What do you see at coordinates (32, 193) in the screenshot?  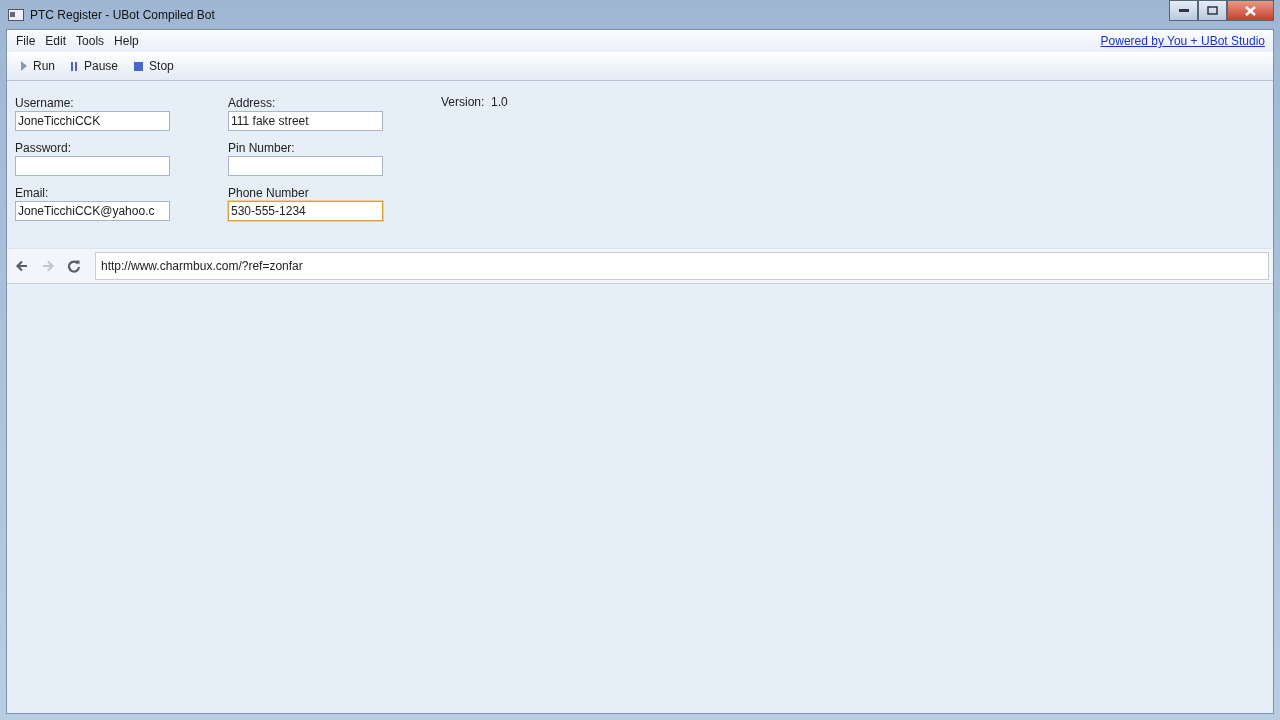 I see `field-label: Email:` at bounding box center [32, 193].